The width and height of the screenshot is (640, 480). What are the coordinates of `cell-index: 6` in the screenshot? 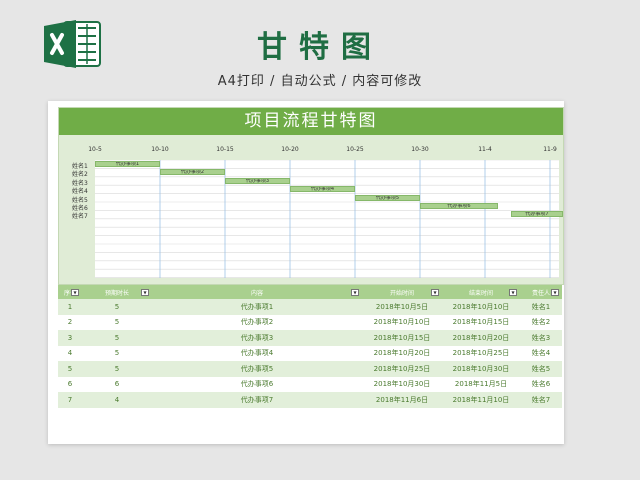 It's located at (70, 384).